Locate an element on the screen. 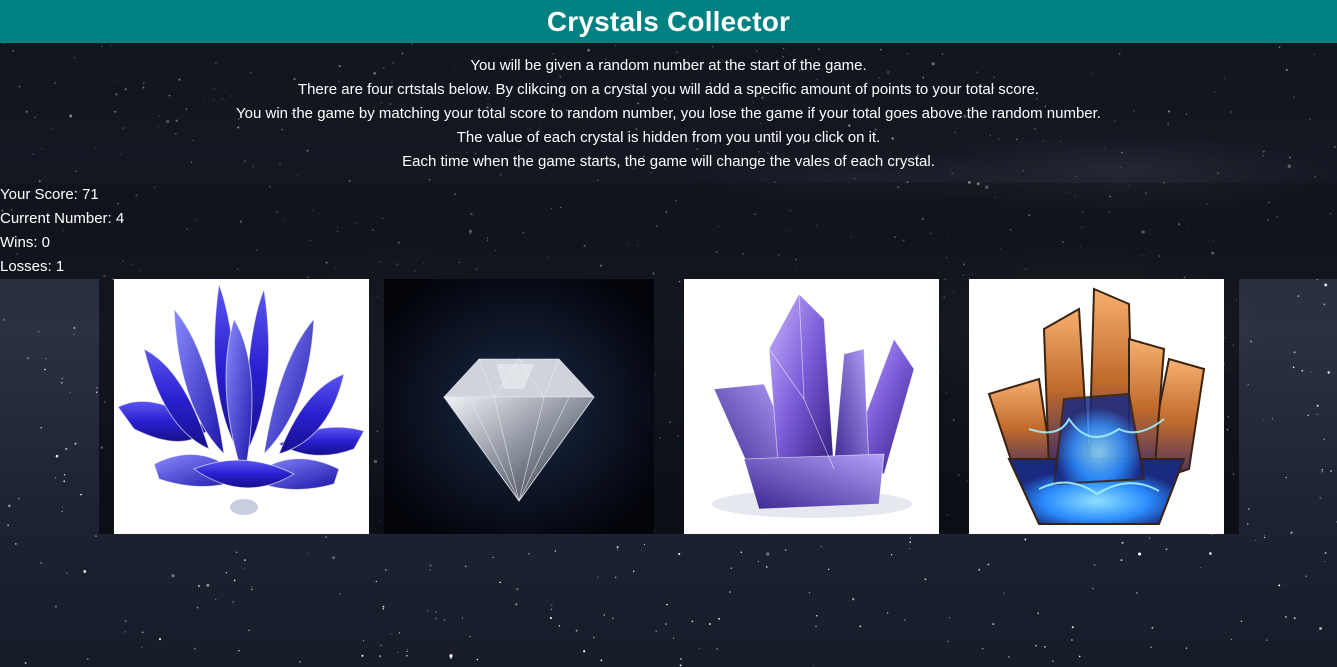 This screenshot has width=1337, height=667. orange-blue-crystal-icon is located at coordinates (1096, 406).